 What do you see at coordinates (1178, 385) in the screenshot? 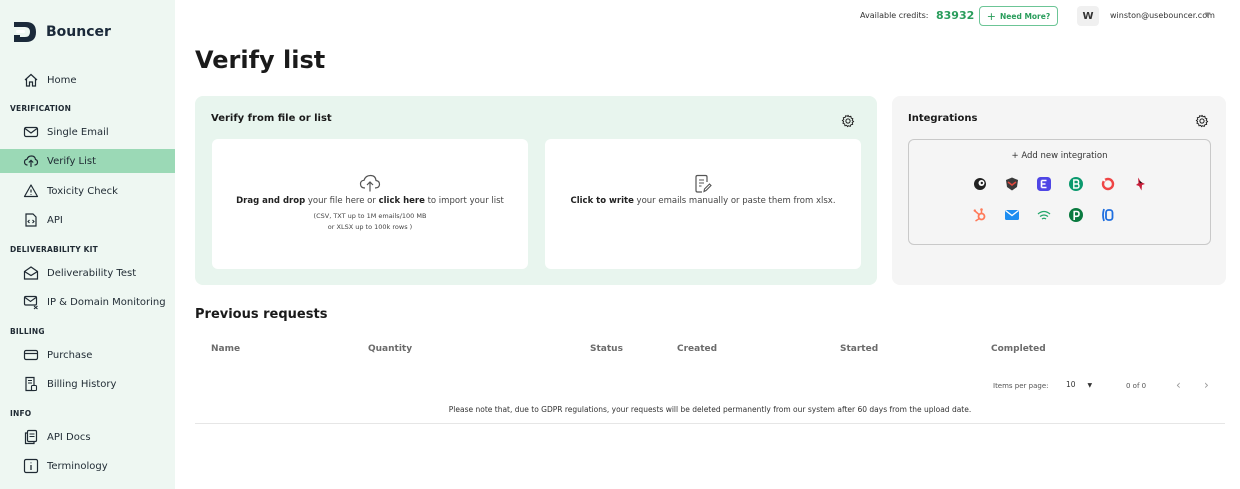
I see `previous-page-icon: ‹` at bounding box center [1178, 385].